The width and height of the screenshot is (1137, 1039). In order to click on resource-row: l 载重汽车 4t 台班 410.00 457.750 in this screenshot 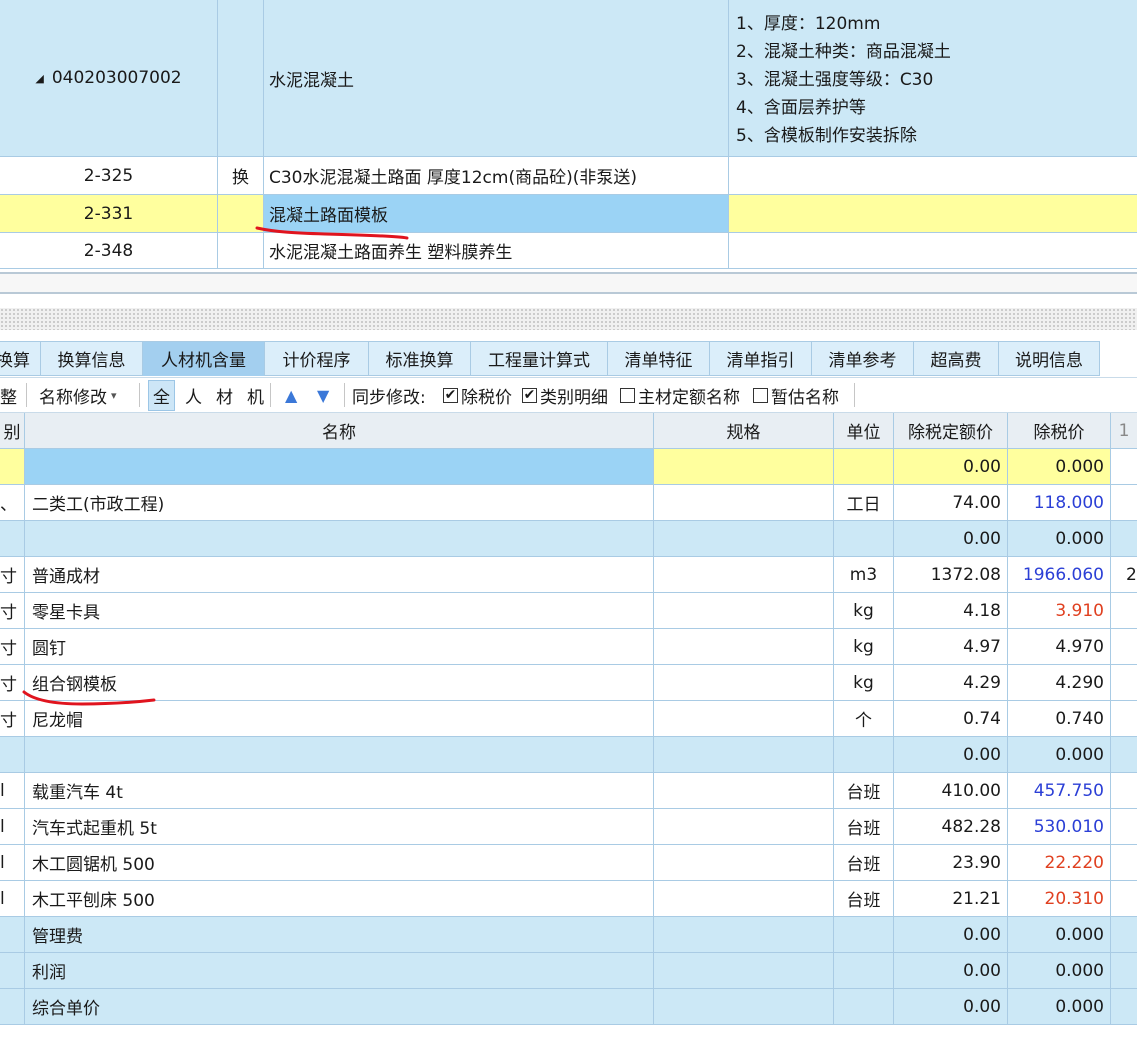, I will do `click(568, 791)`.